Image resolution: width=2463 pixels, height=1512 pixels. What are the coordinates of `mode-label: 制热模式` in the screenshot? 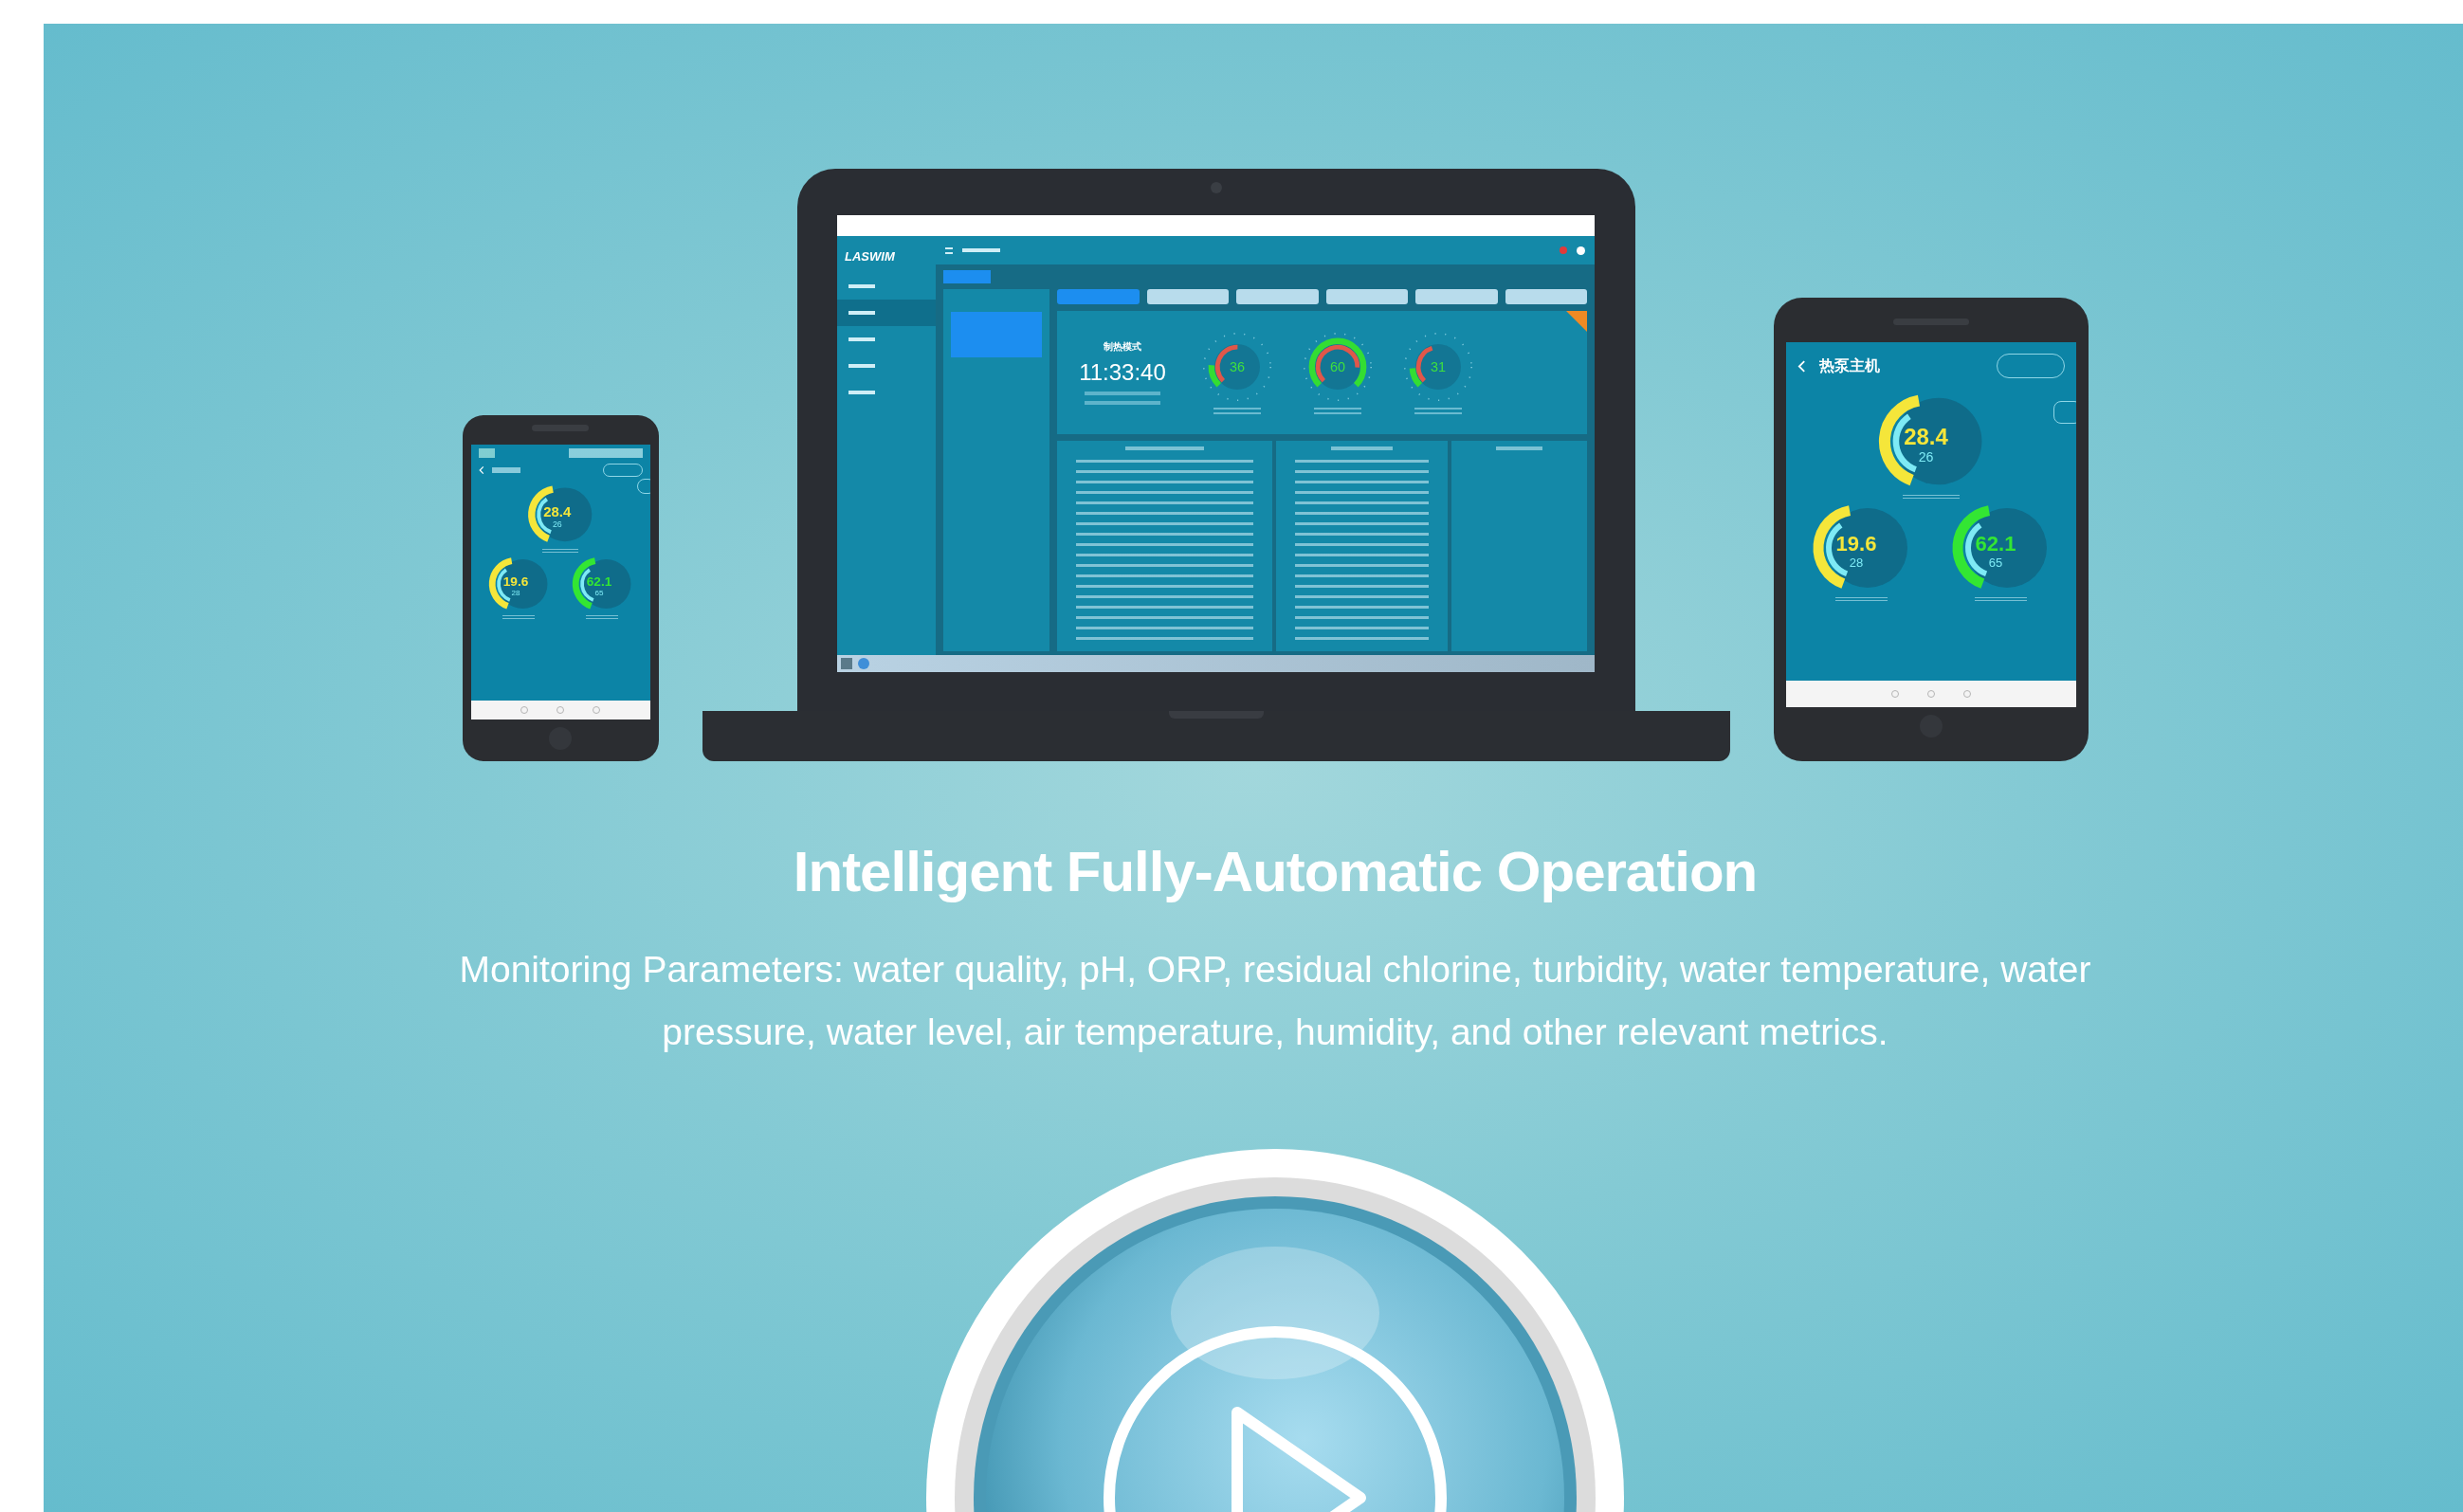 It's located at (1122, 347).